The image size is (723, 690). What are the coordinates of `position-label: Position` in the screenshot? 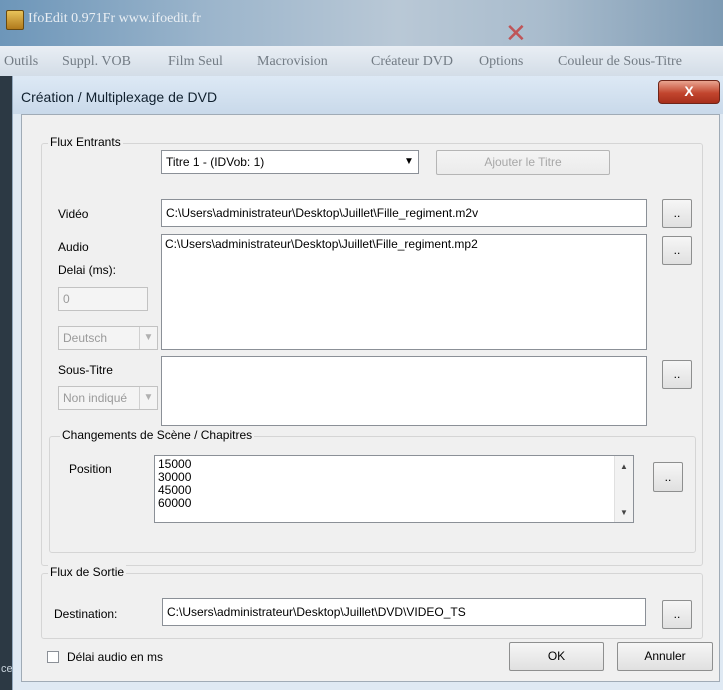 It's located at (90, 469).